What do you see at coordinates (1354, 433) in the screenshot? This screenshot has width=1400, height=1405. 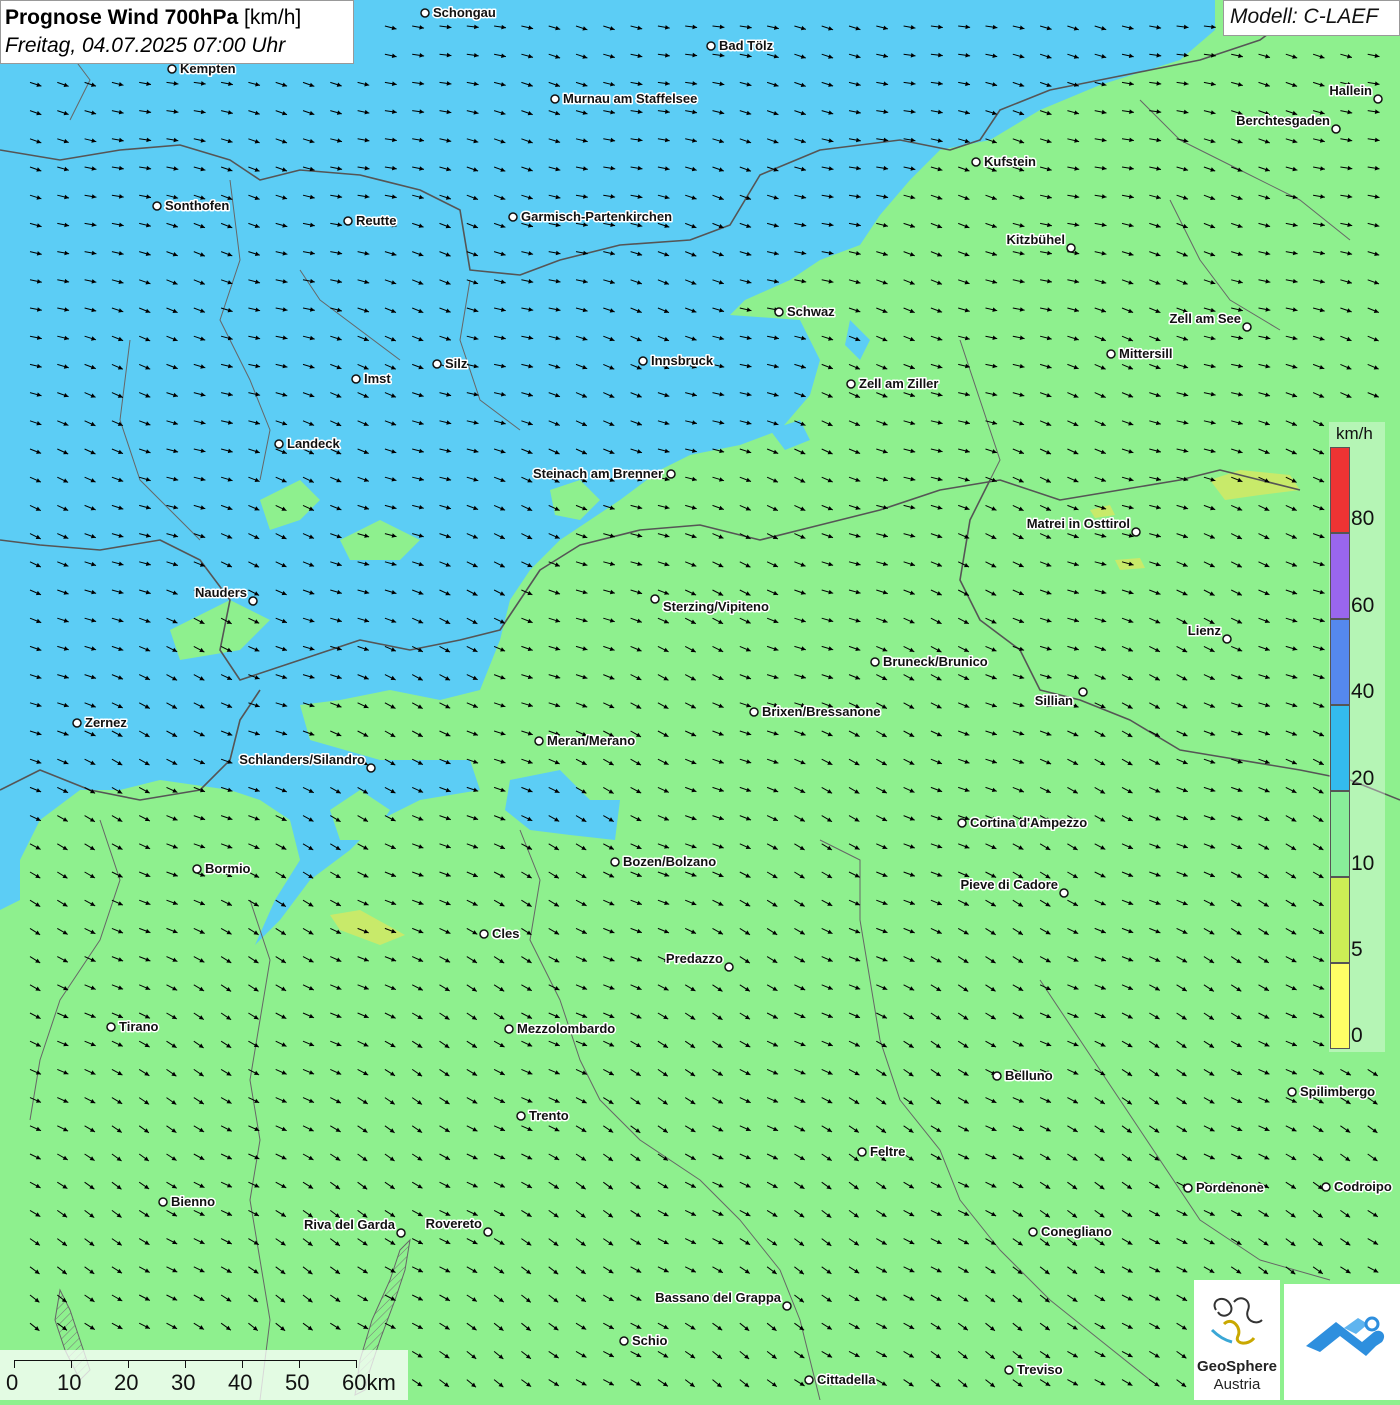 I see `legend-unit: km/h` at bounding box center [1354, 433].